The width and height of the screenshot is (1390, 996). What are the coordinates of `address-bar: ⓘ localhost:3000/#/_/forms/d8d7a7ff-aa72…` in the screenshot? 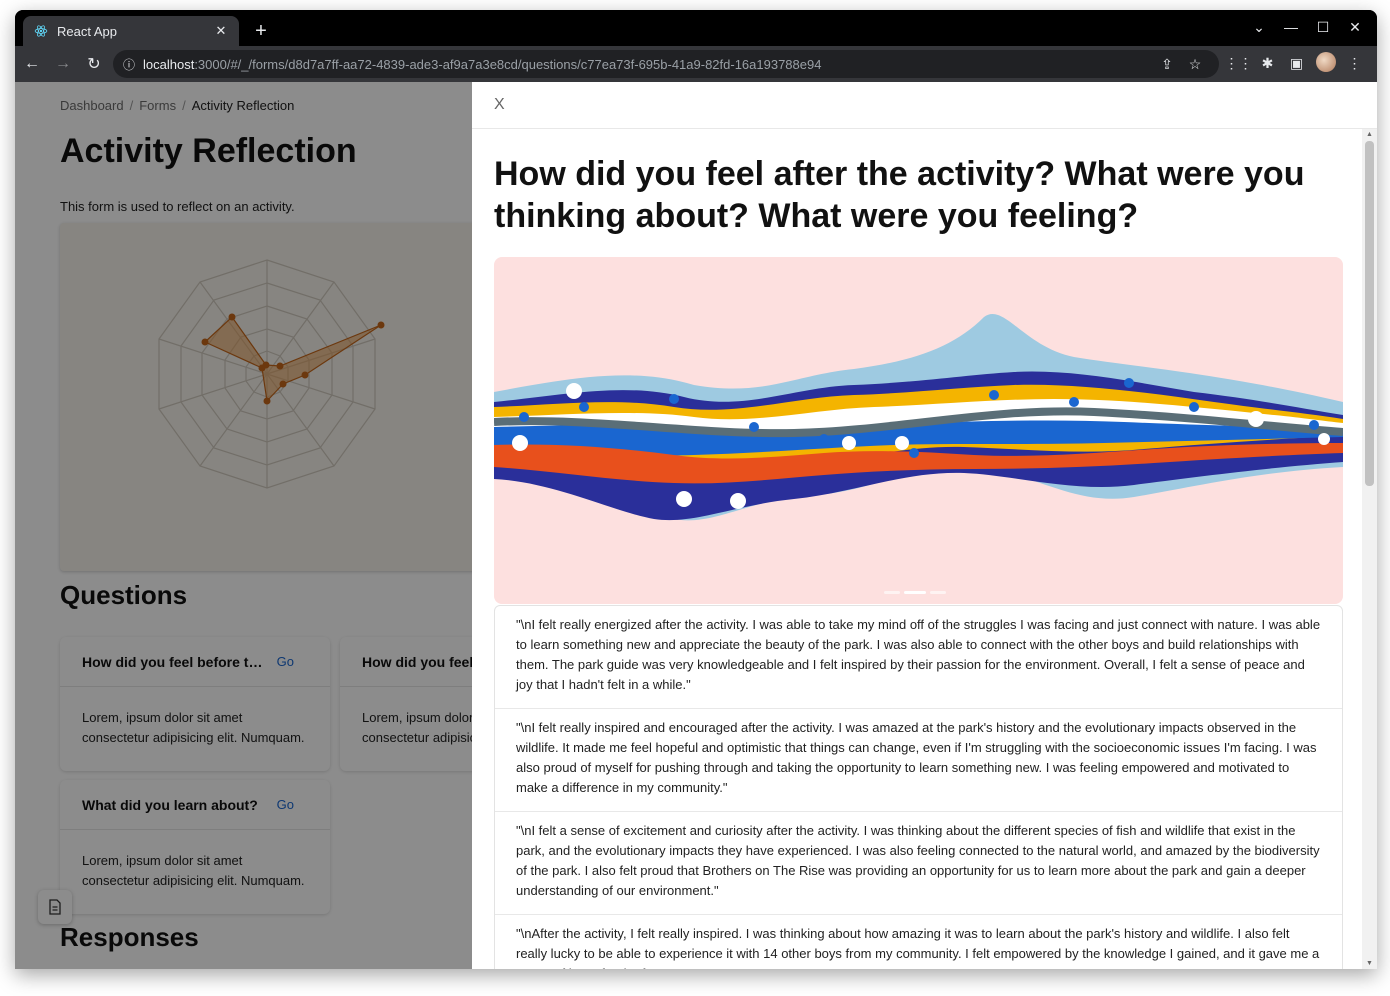 It's located at (666, 64).